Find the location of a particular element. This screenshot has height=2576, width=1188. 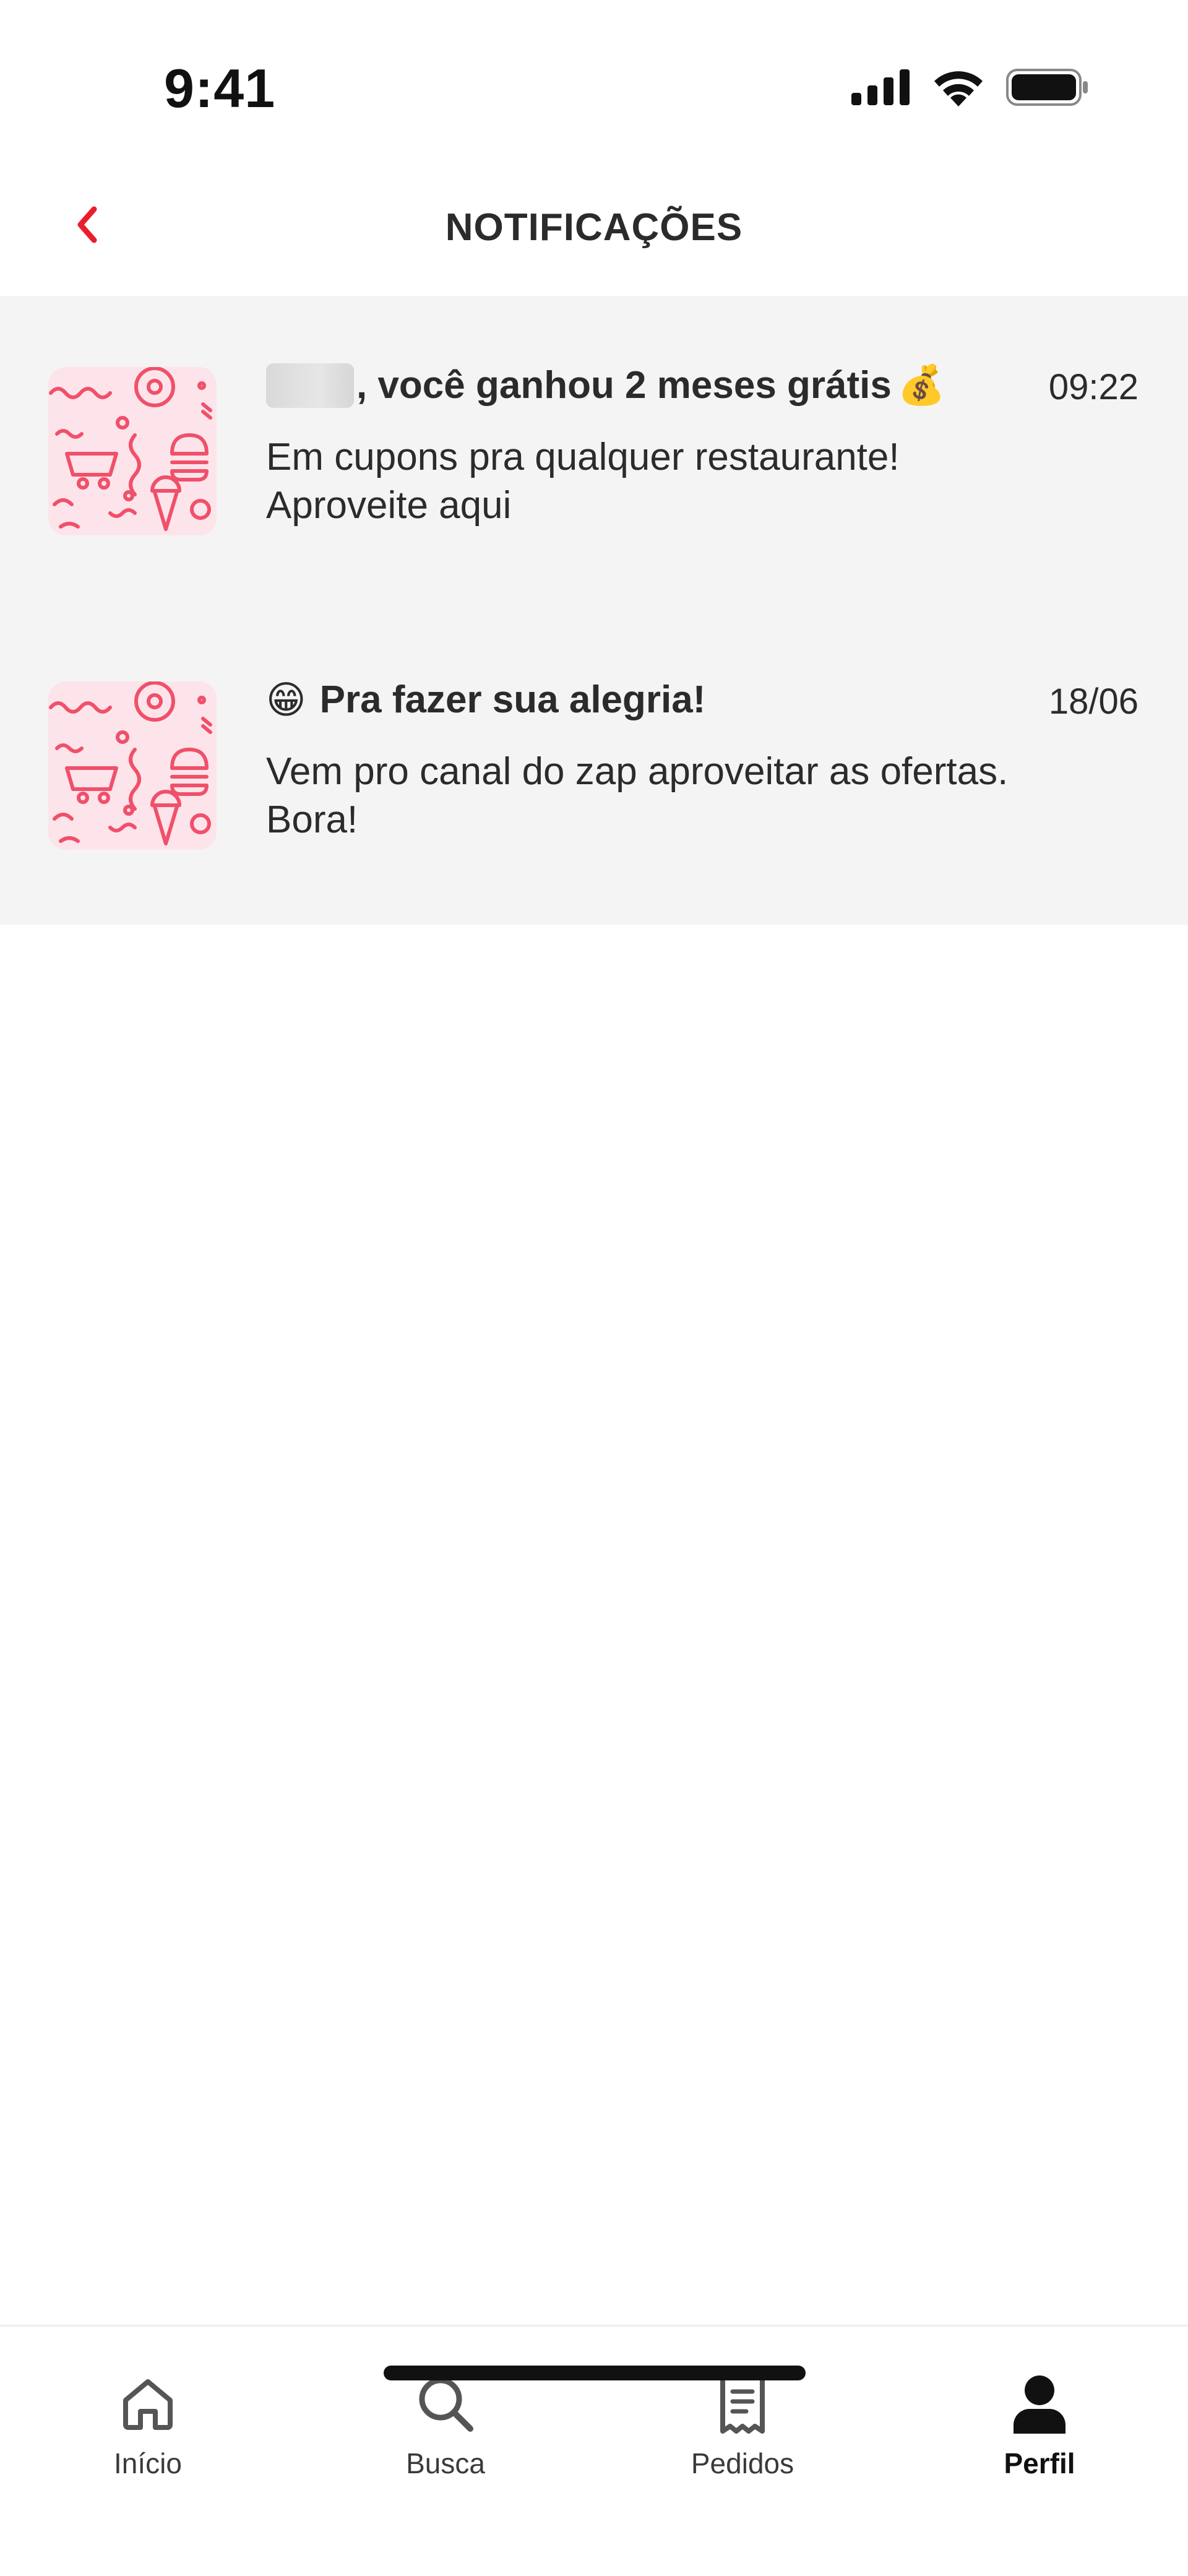

notification-time: 18/06 is located at coordinates (1093, 701).